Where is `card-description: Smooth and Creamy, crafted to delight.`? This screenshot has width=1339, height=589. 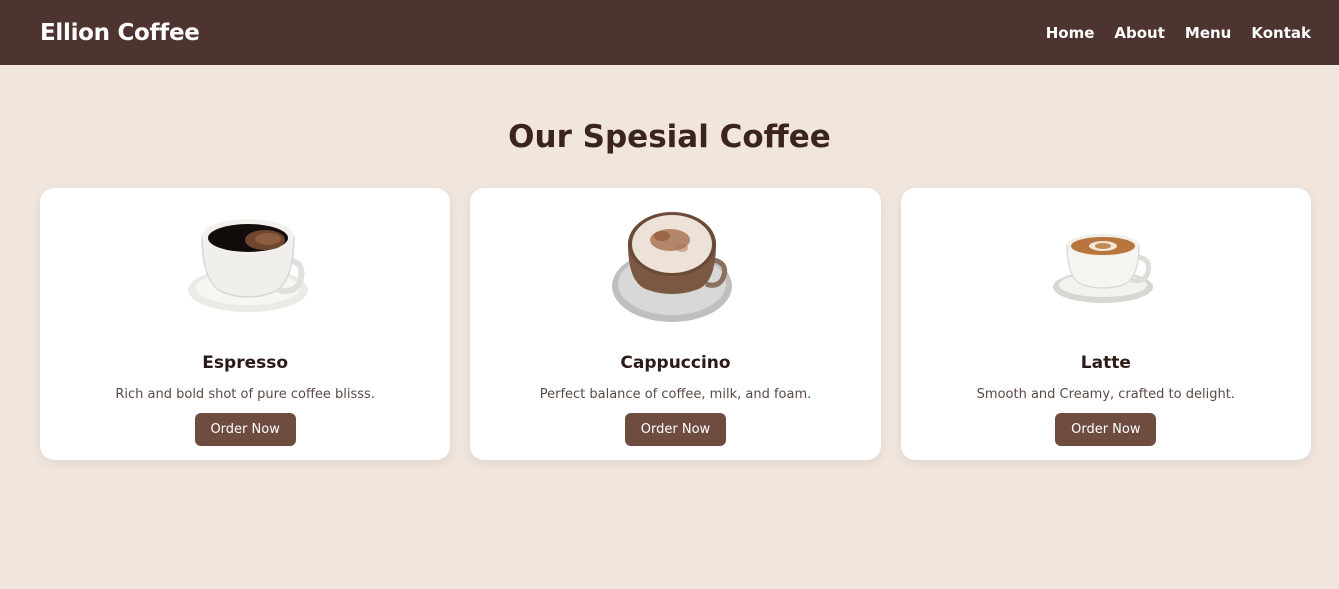 card-description: Smooth and Creamy, crafted to delight. is located at coordinates (1105, 394).